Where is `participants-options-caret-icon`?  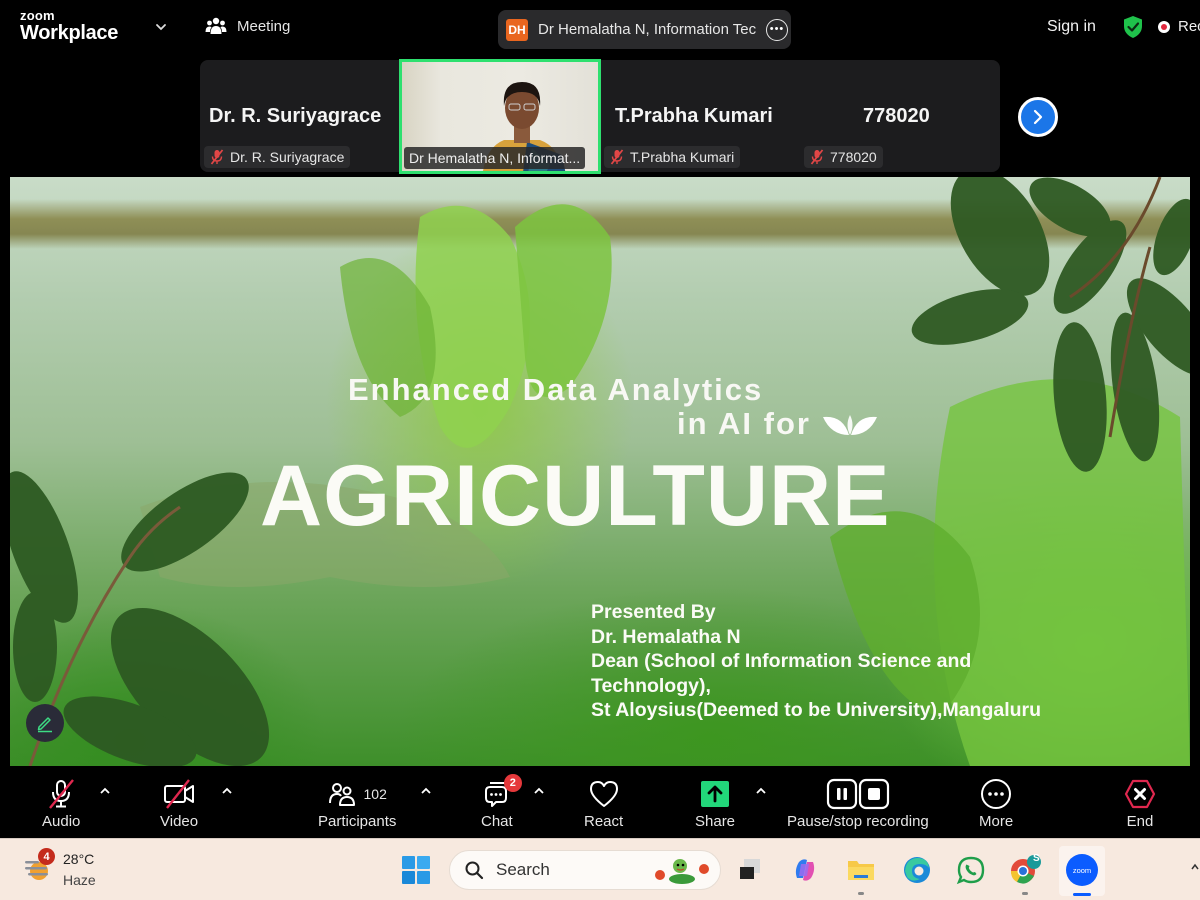 participants-options-caret-icon is located at coordinates (426, 791).